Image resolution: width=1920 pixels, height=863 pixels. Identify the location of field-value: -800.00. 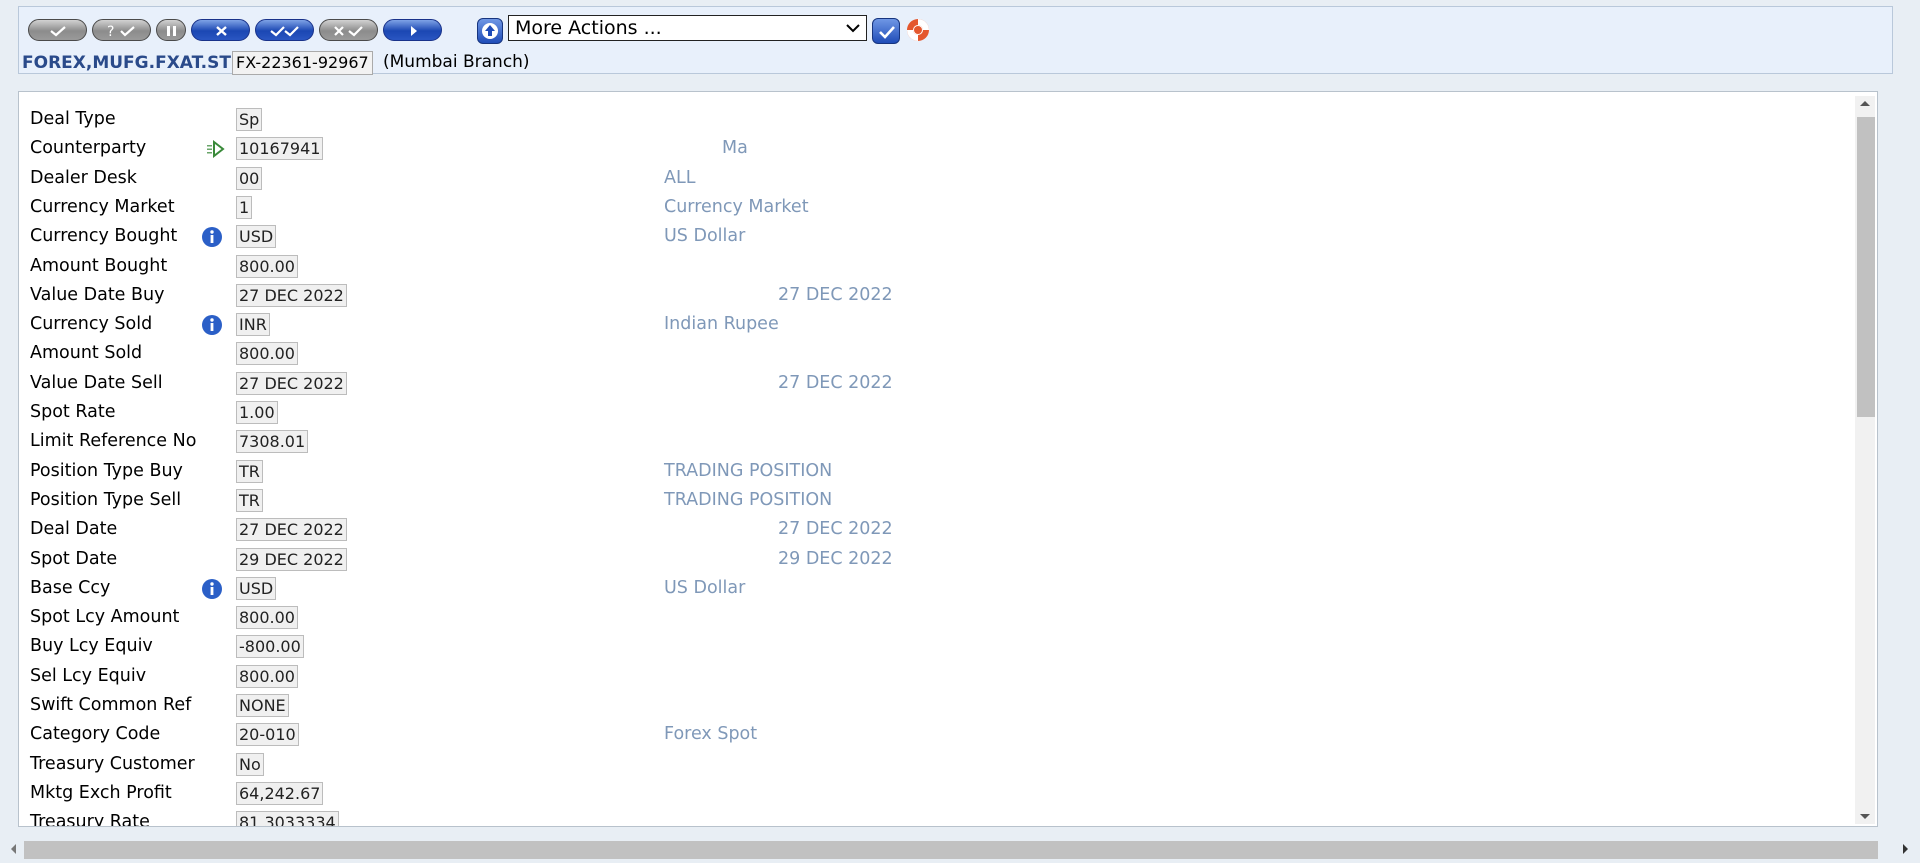
(270, 647).